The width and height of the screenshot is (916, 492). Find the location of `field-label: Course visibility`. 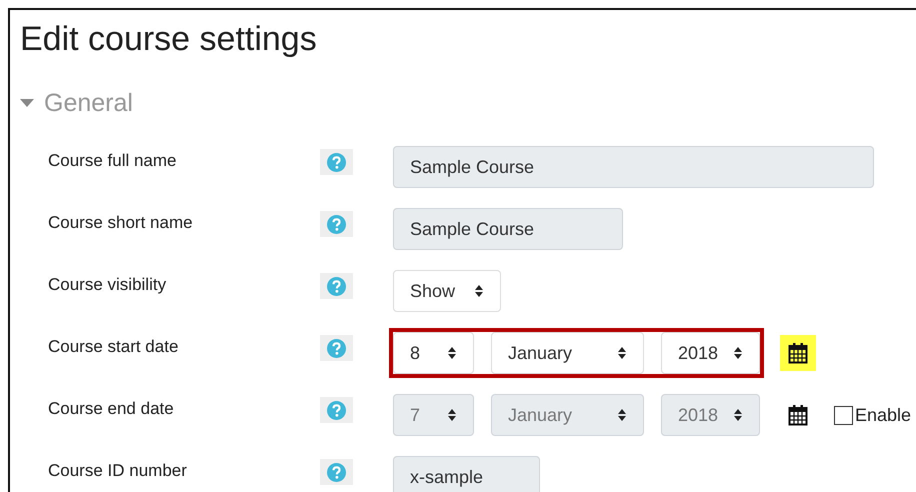

field-label: Course visibility is located at coordinates (108, 285).